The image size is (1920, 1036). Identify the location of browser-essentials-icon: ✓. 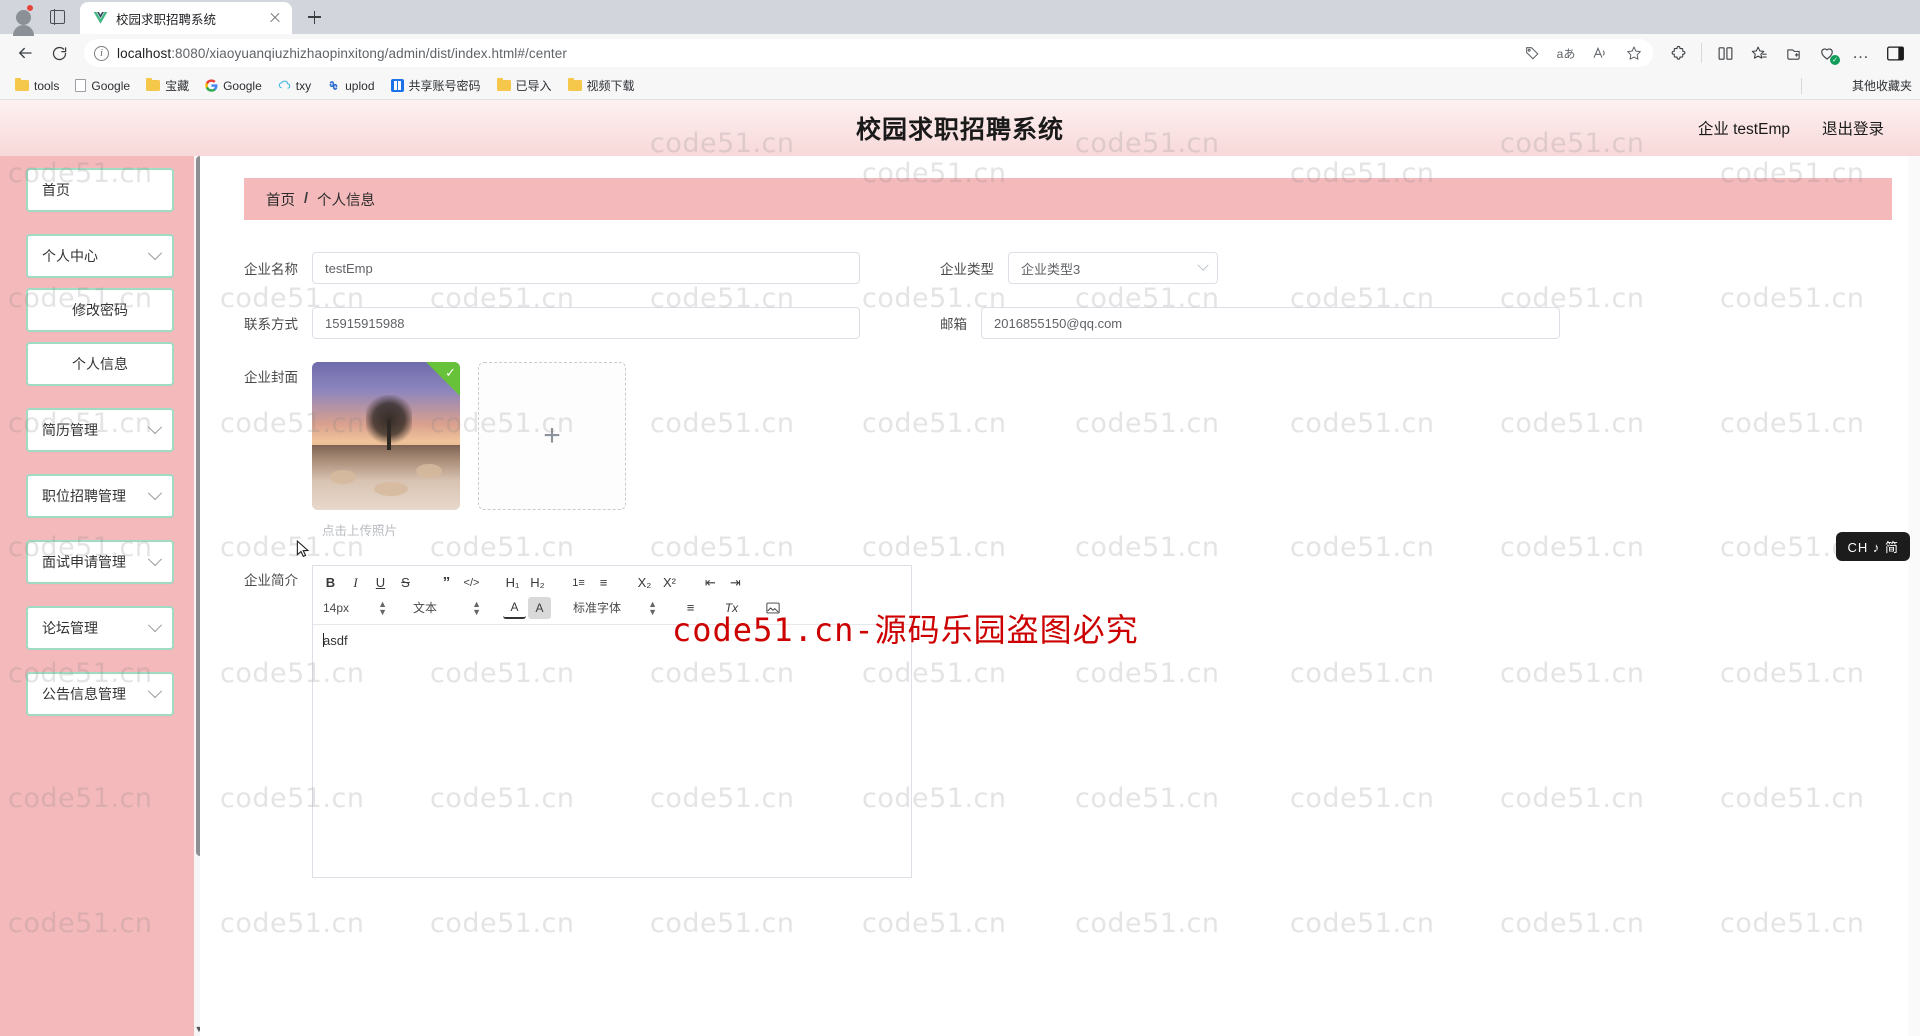
(1827, 53).